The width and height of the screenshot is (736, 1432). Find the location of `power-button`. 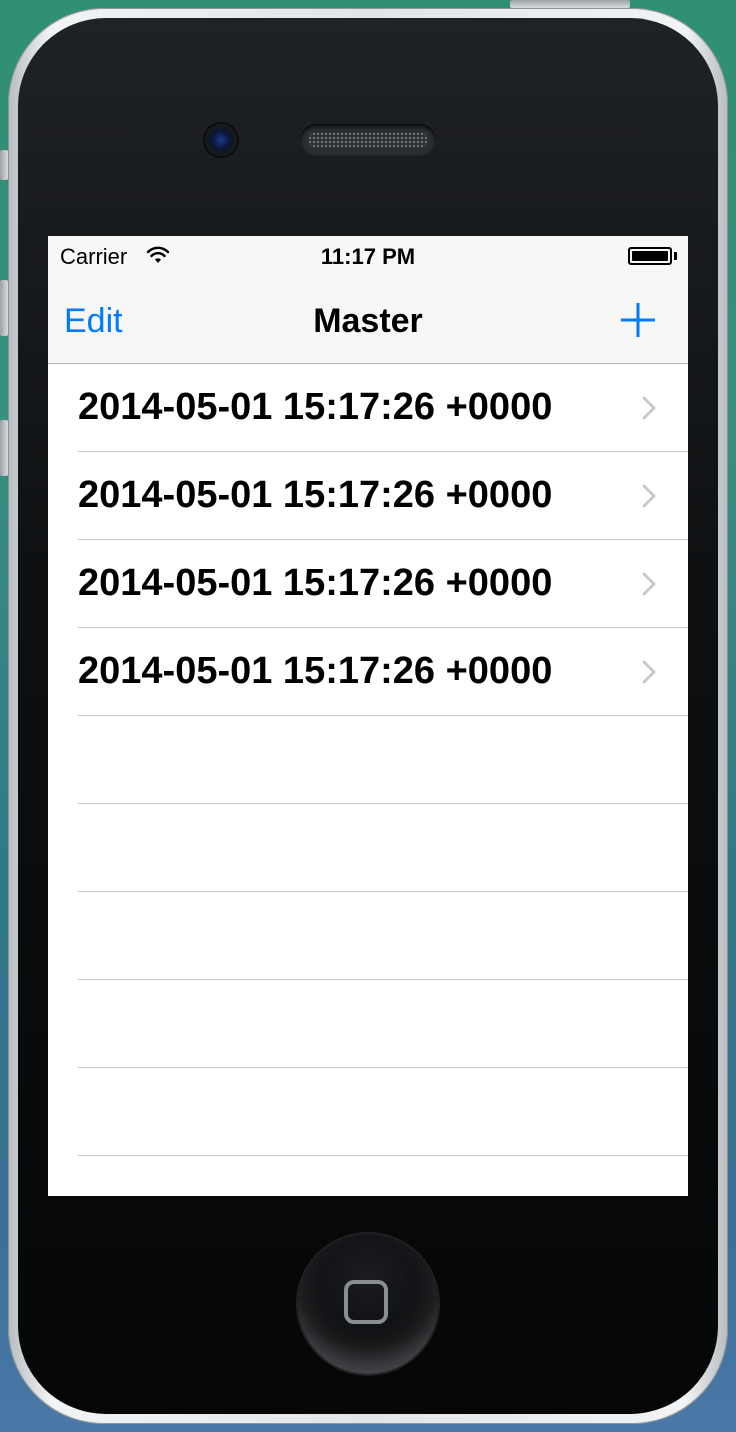

power-button is located at coordinates (570, 4).